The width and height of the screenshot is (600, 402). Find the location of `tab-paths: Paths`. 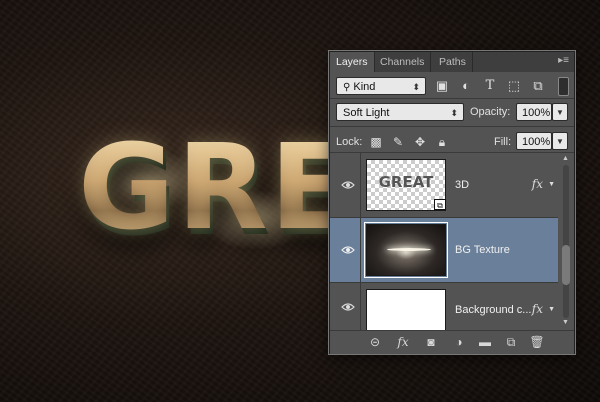

tab-paths: Paths is located at coordinates (453, 62).